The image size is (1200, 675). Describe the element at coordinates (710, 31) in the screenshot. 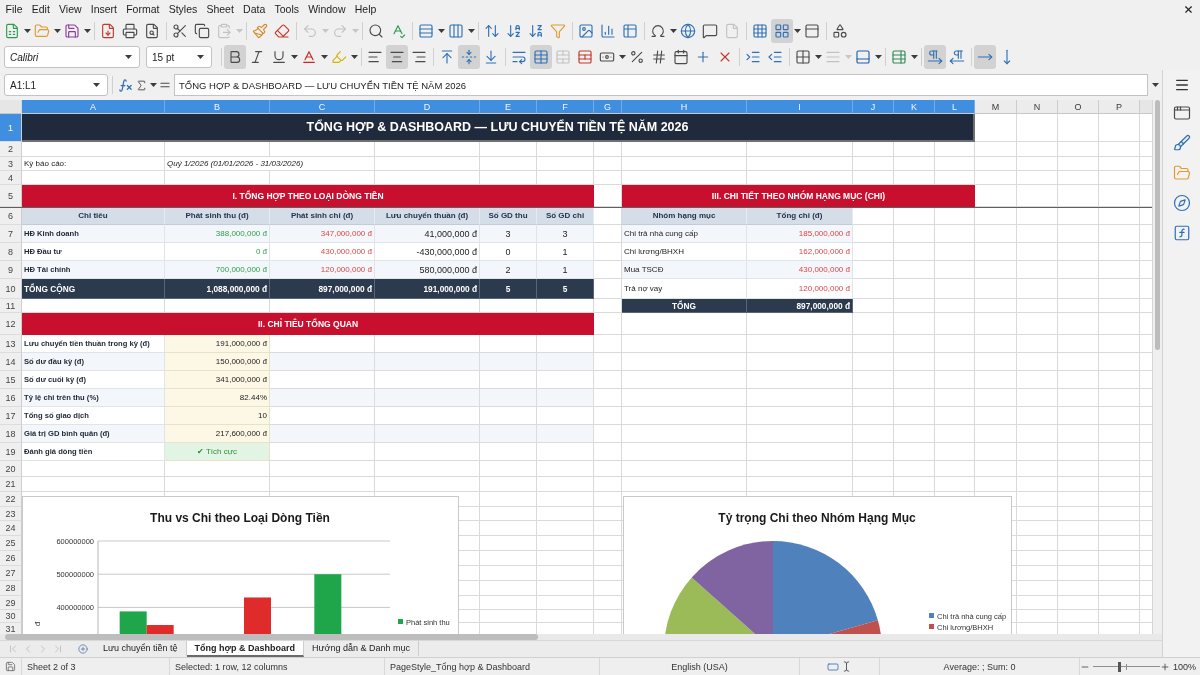

I see `speech-bubble-icon` at that location.